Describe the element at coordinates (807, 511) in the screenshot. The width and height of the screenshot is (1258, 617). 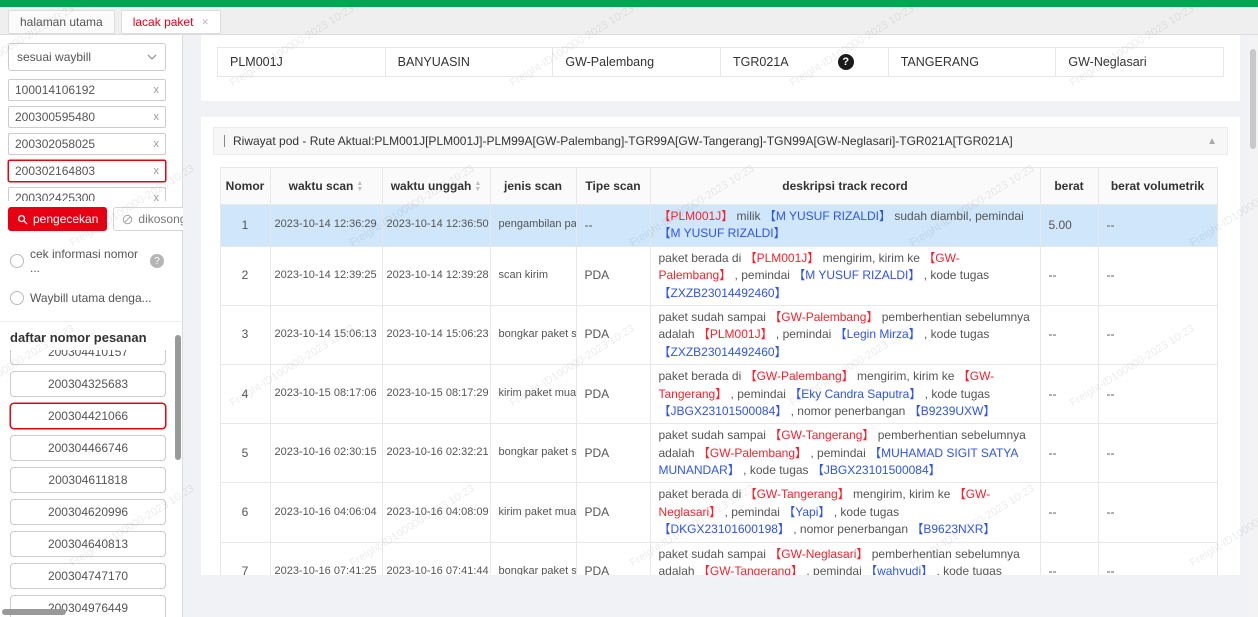
I see `desc-segment: 【Yapi】` at that location.